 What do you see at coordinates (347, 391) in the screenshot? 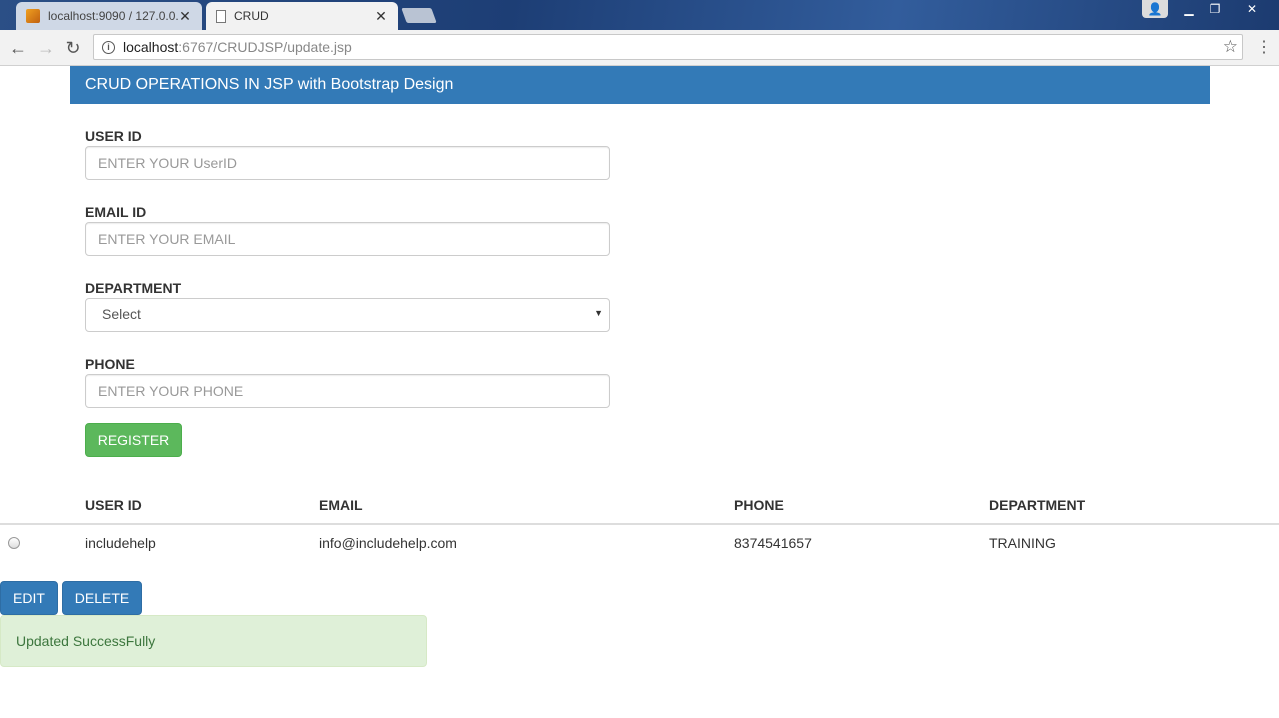
I see `phone-input` at bounding box center [347, 391].